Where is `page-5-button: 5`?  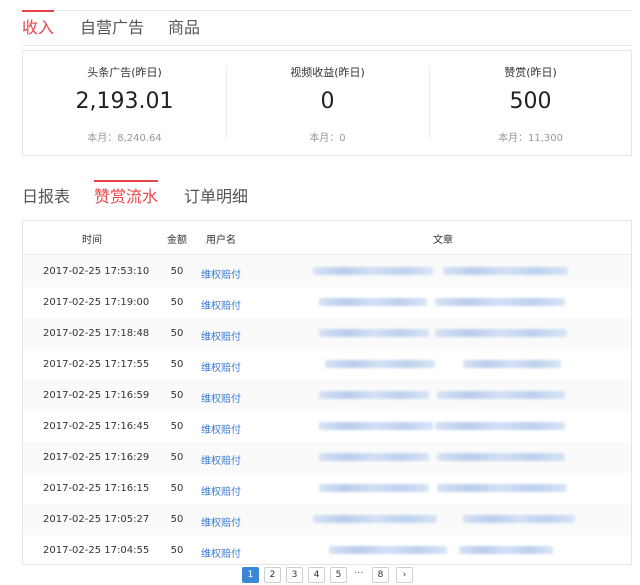 page-5-button: 5 is located at coordinates (338, 575).